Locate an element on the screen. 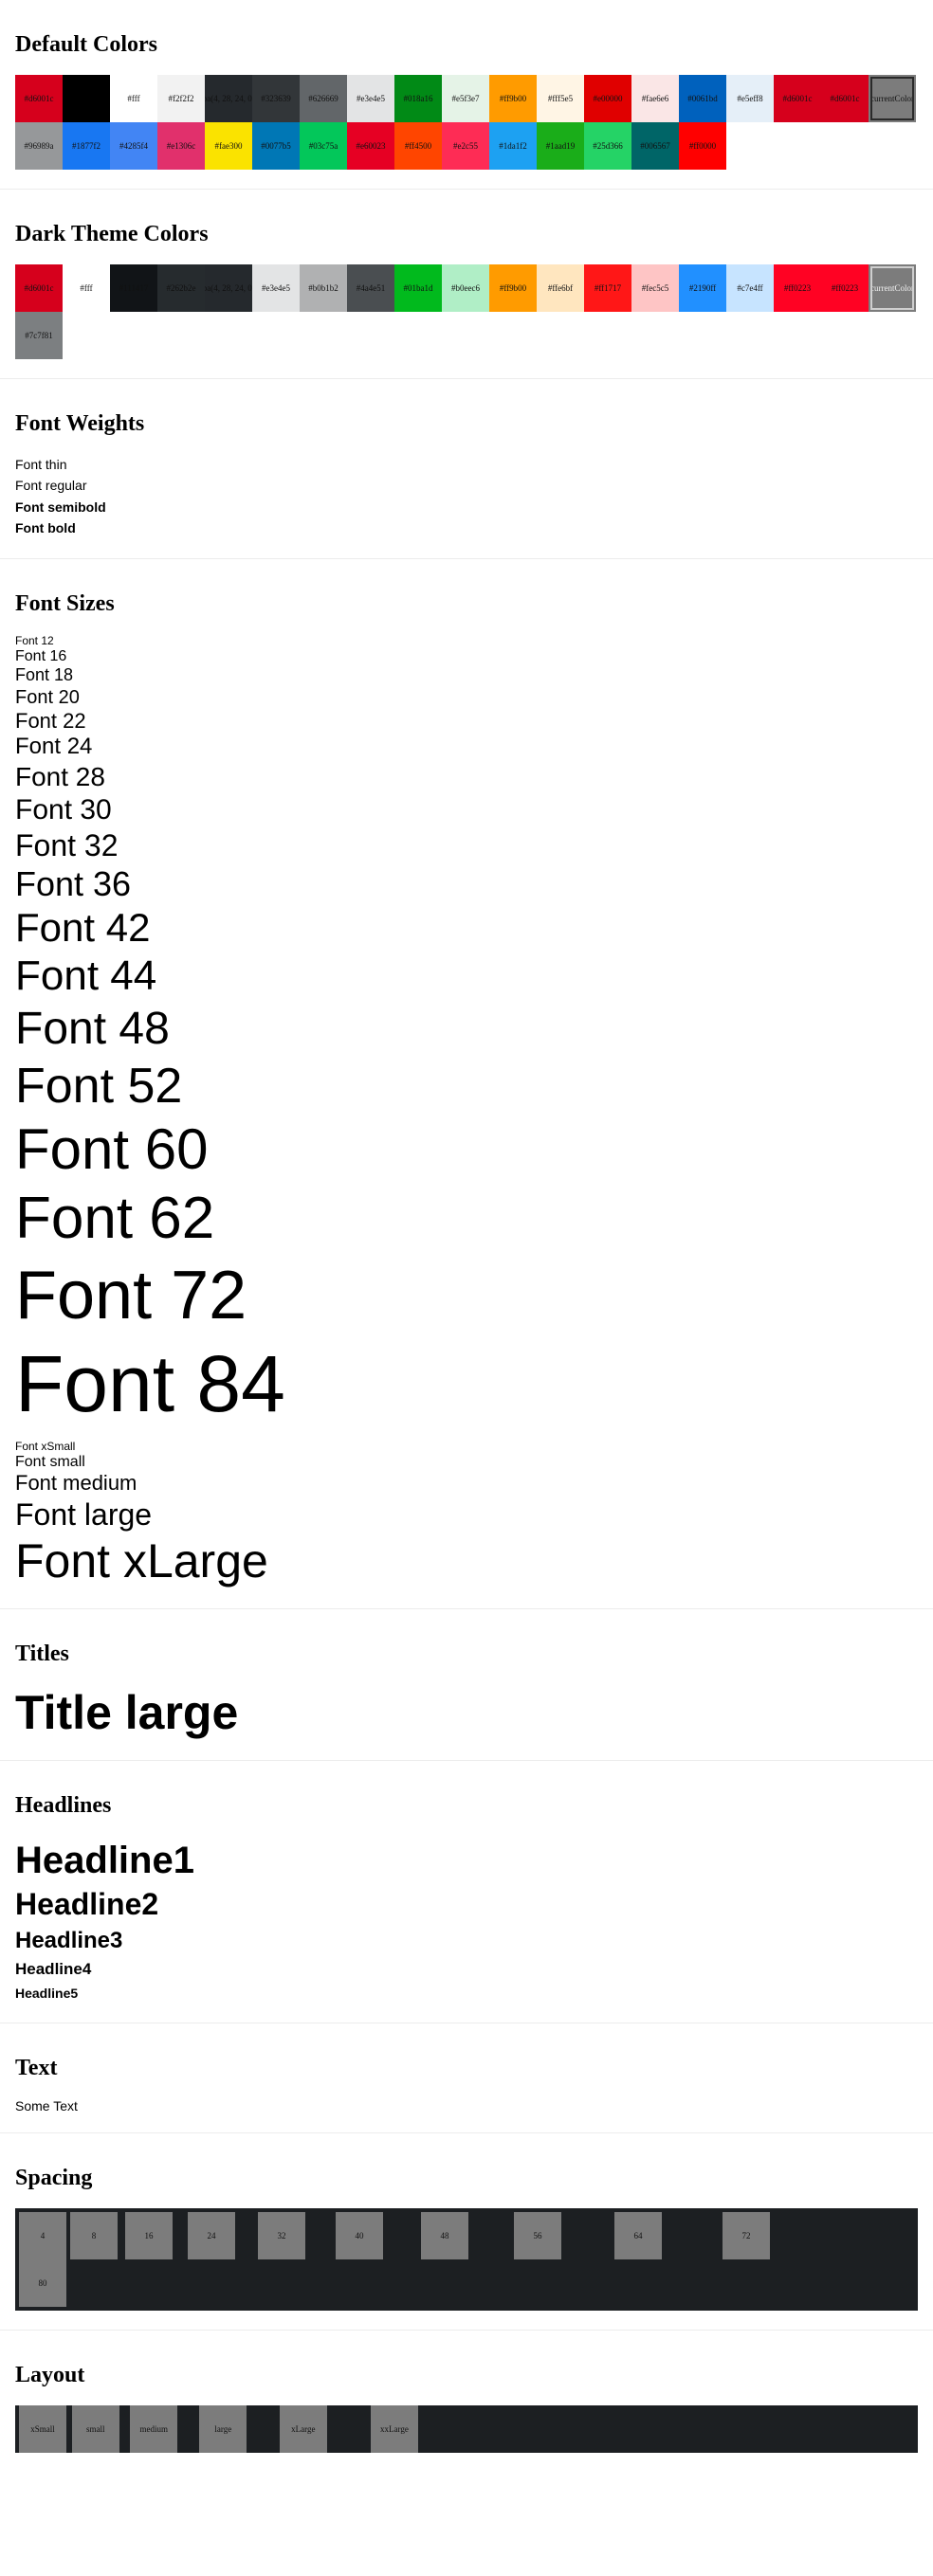  dark-swatch: #fec5c5 is located at coordinates (655, 288).